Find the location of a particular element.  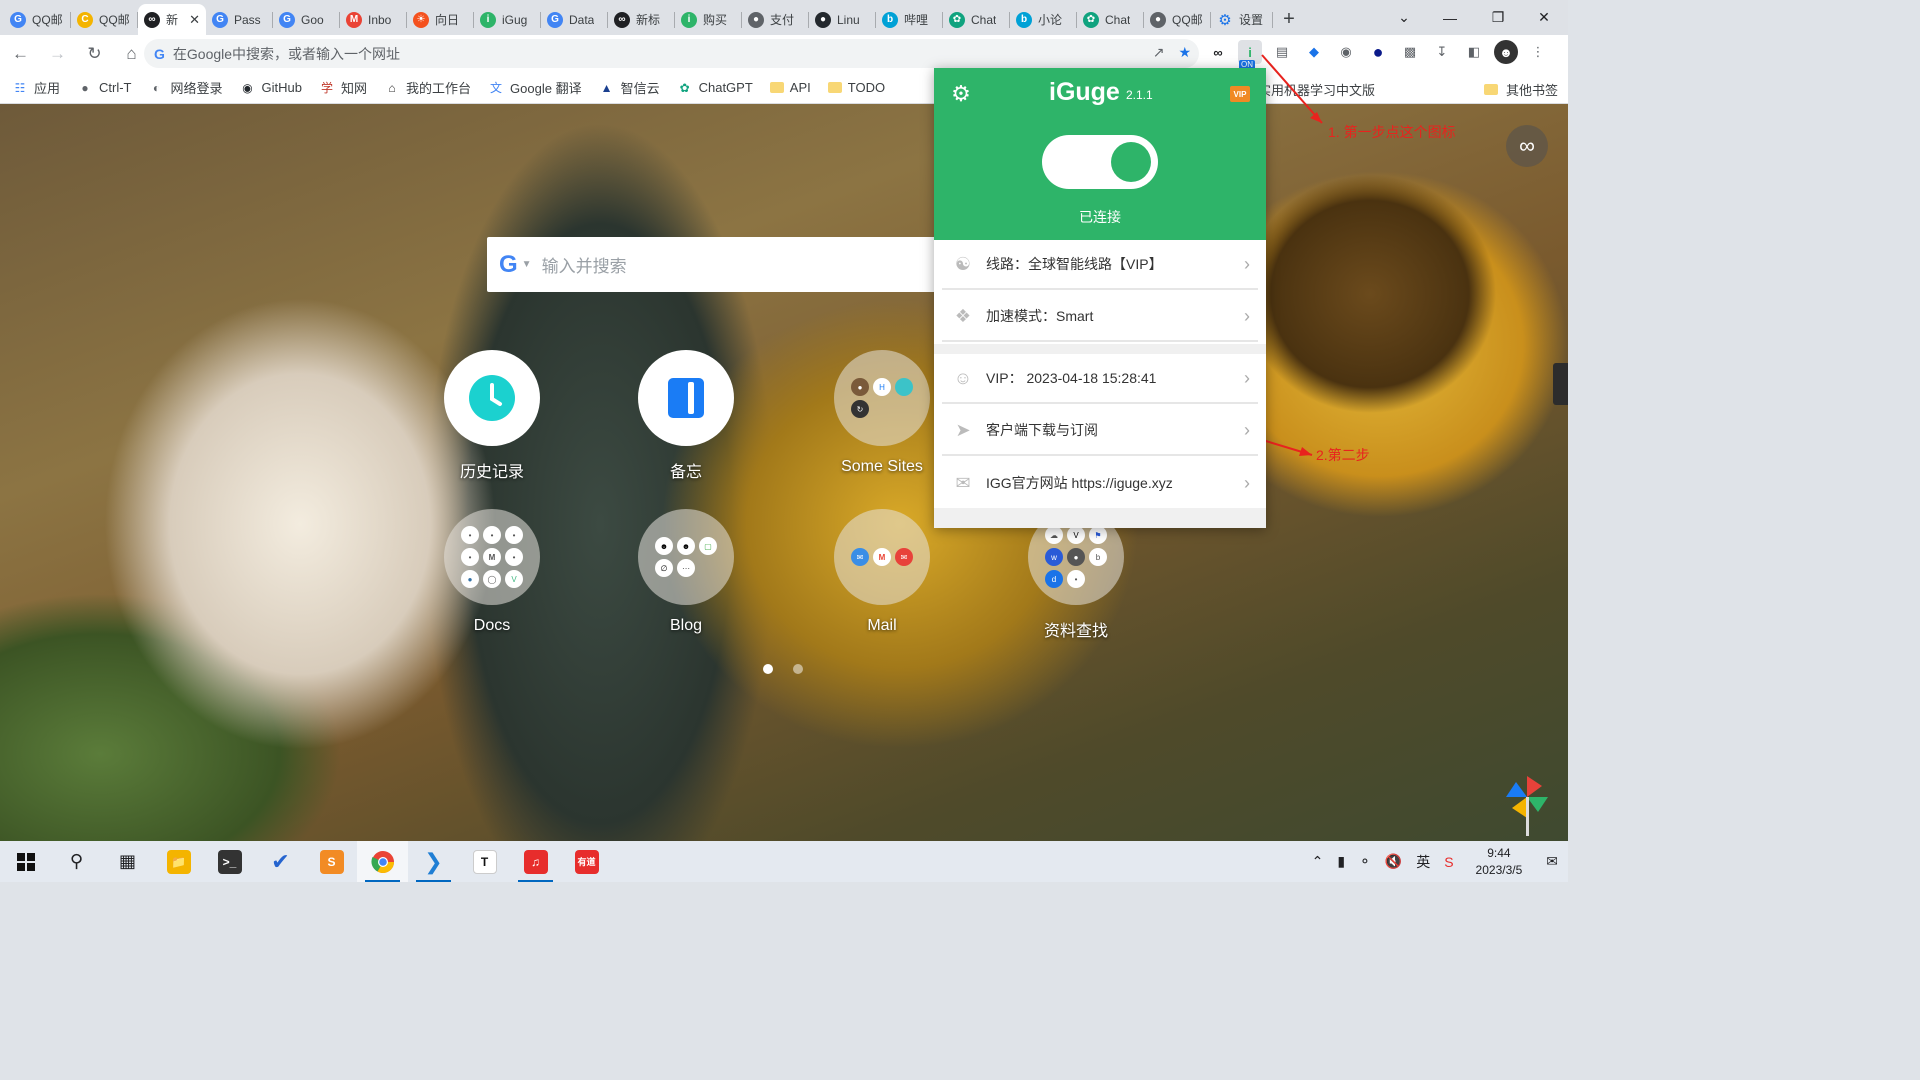

new-tab-search-box: G ▼ 输入并搜索 is located at coordinates (717, 264).